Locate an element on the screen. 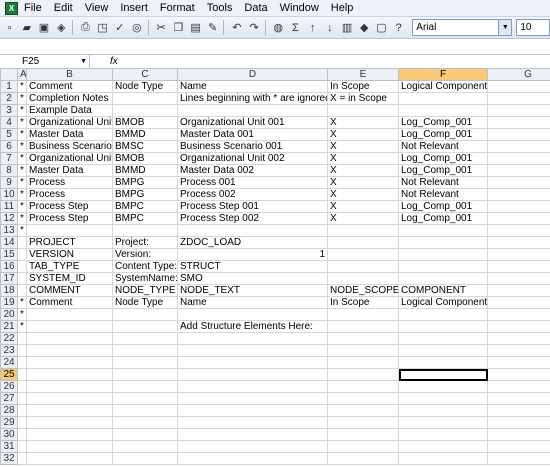 This screenshot has height=467, width=550. font-name-select: Arial ▼ is located at coordinates (462, 27).